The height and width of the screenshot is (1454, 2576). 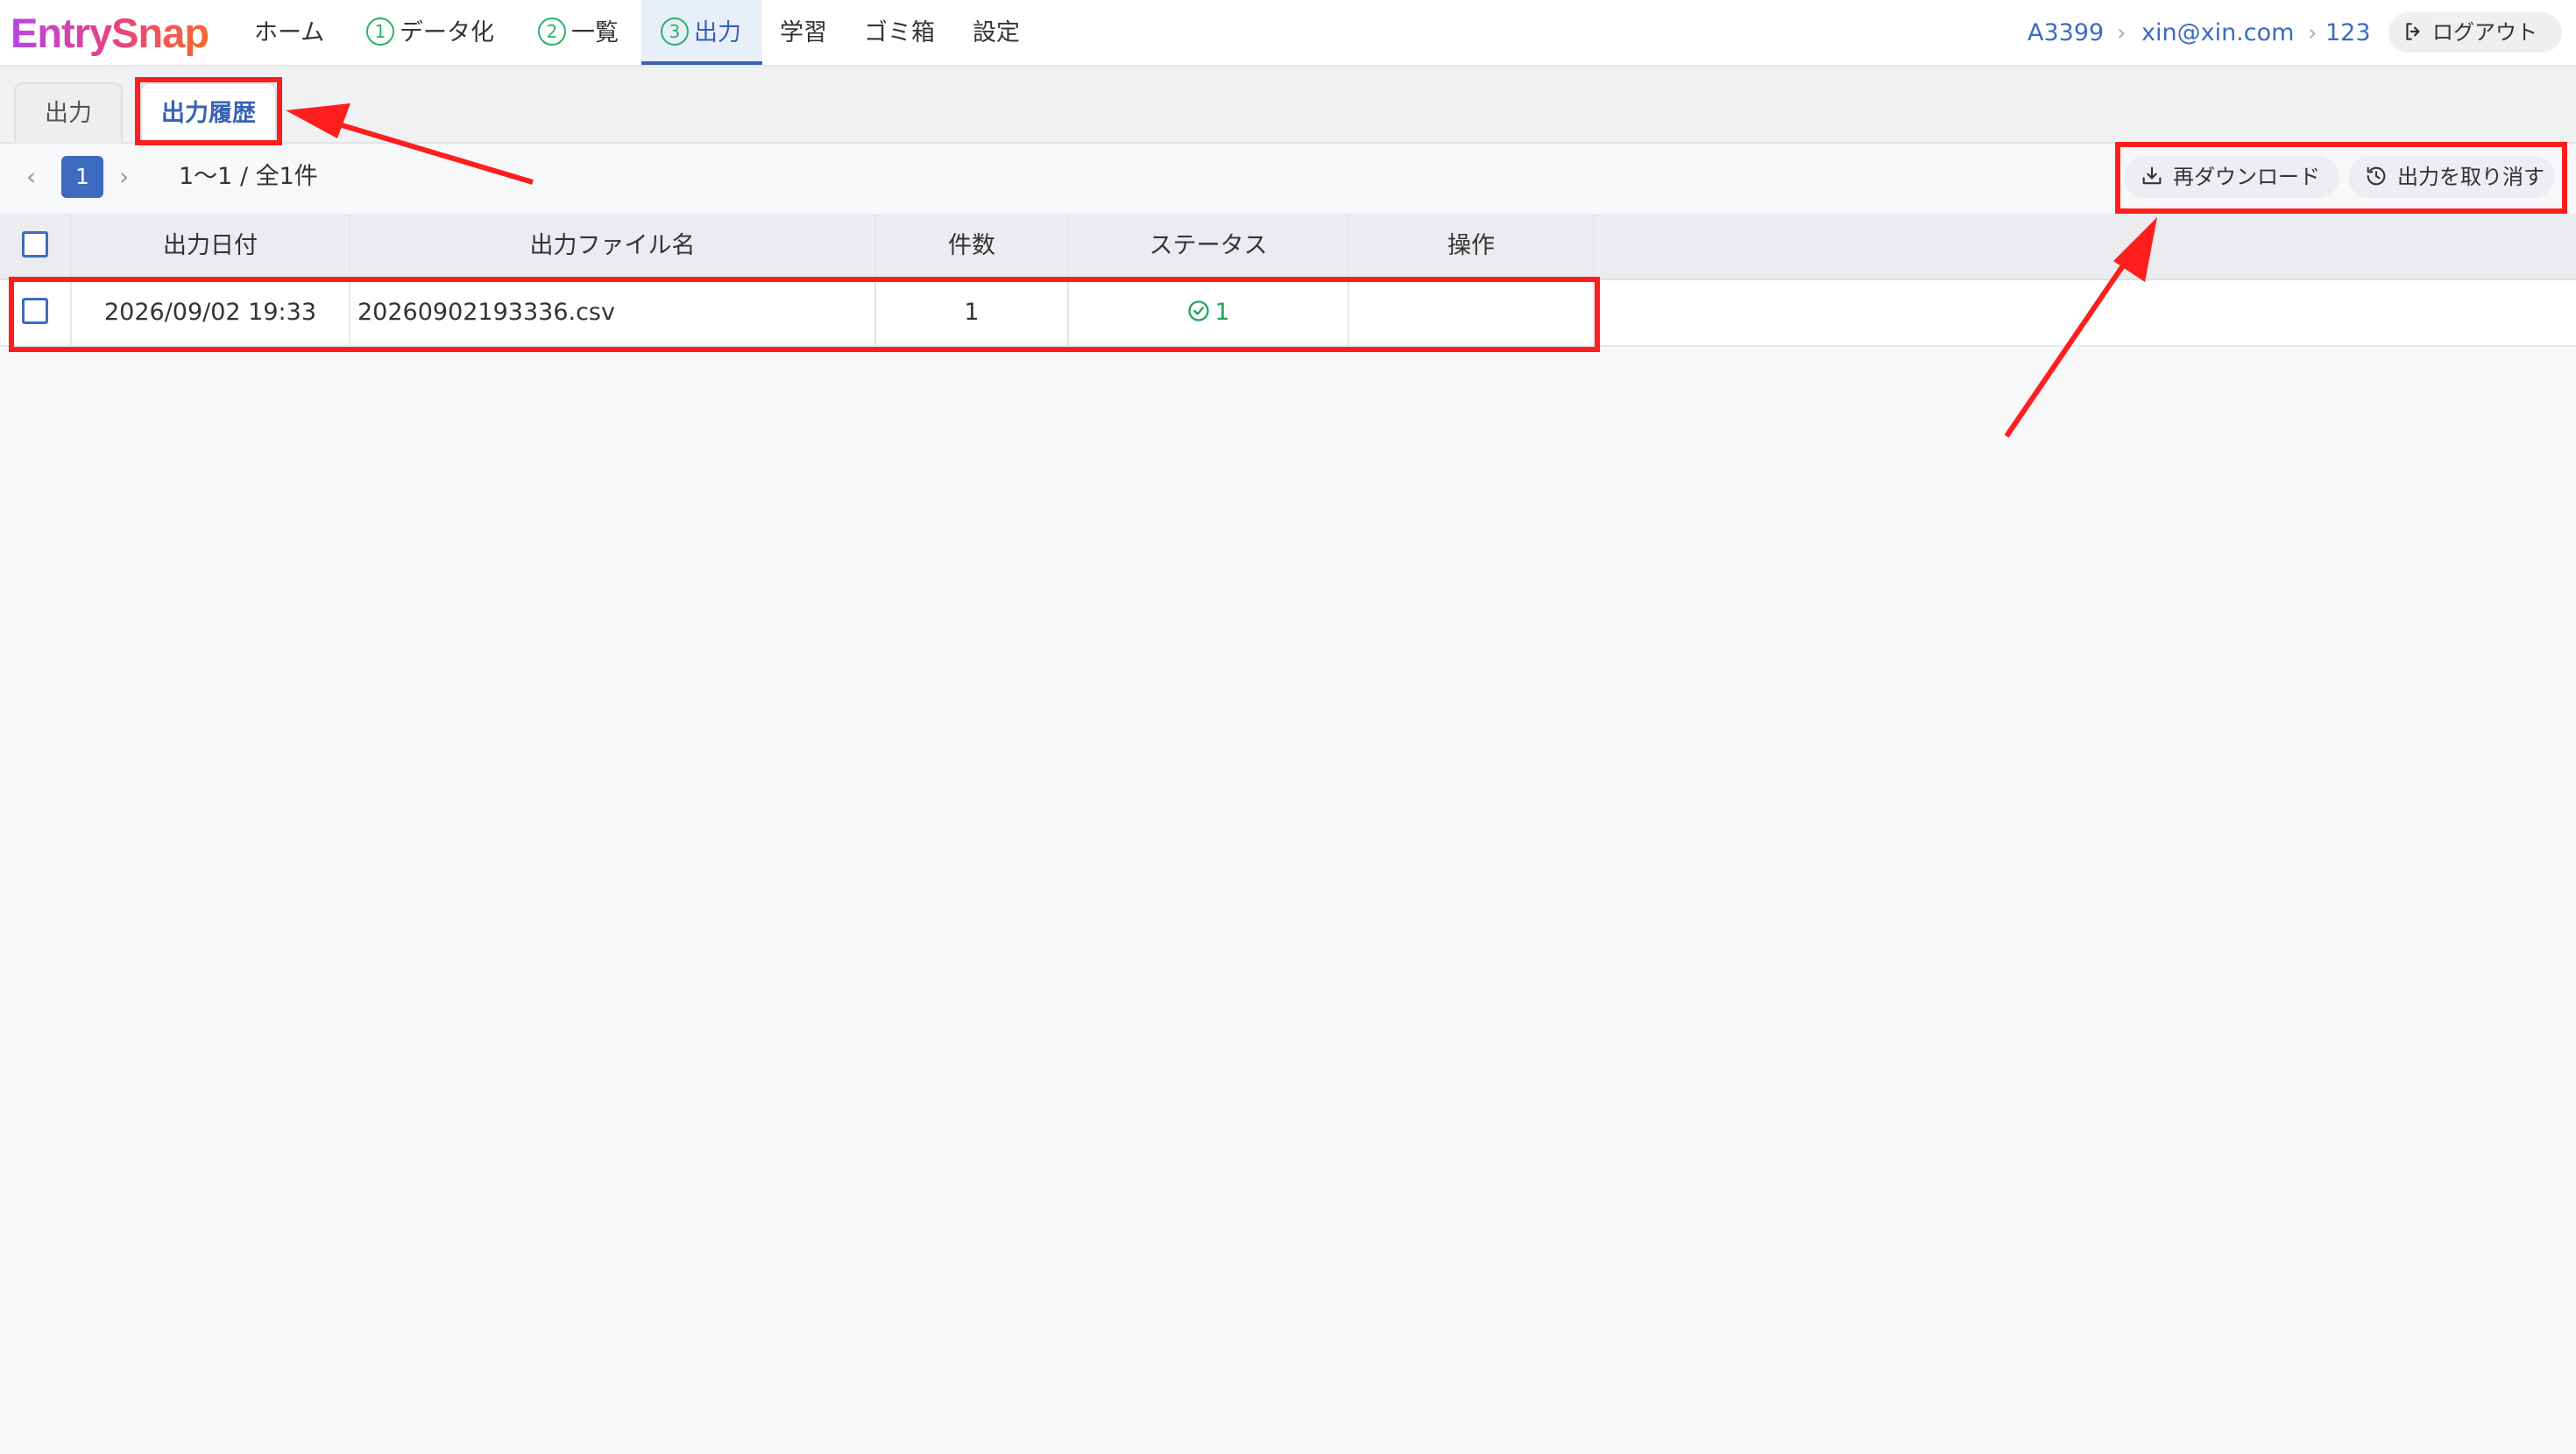 I want to click on nav-home: ホーム, so click(x=289, y=32).